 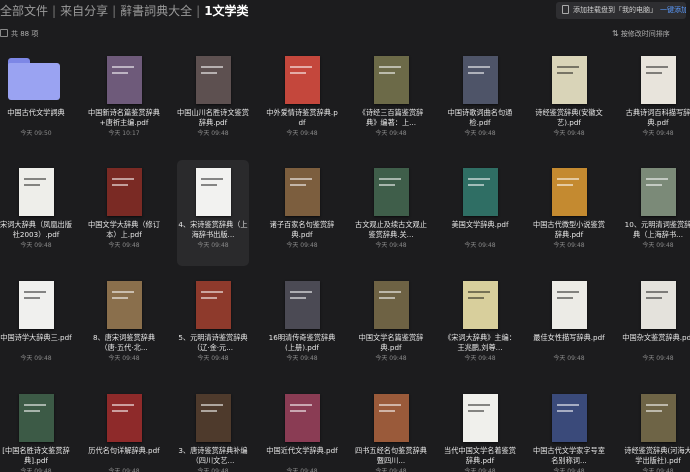 What do you see at coordinates (480, 224) in the screenshot?
I see `file-name: 美国文学辞典.pdf` at bounding box center [480, 224].